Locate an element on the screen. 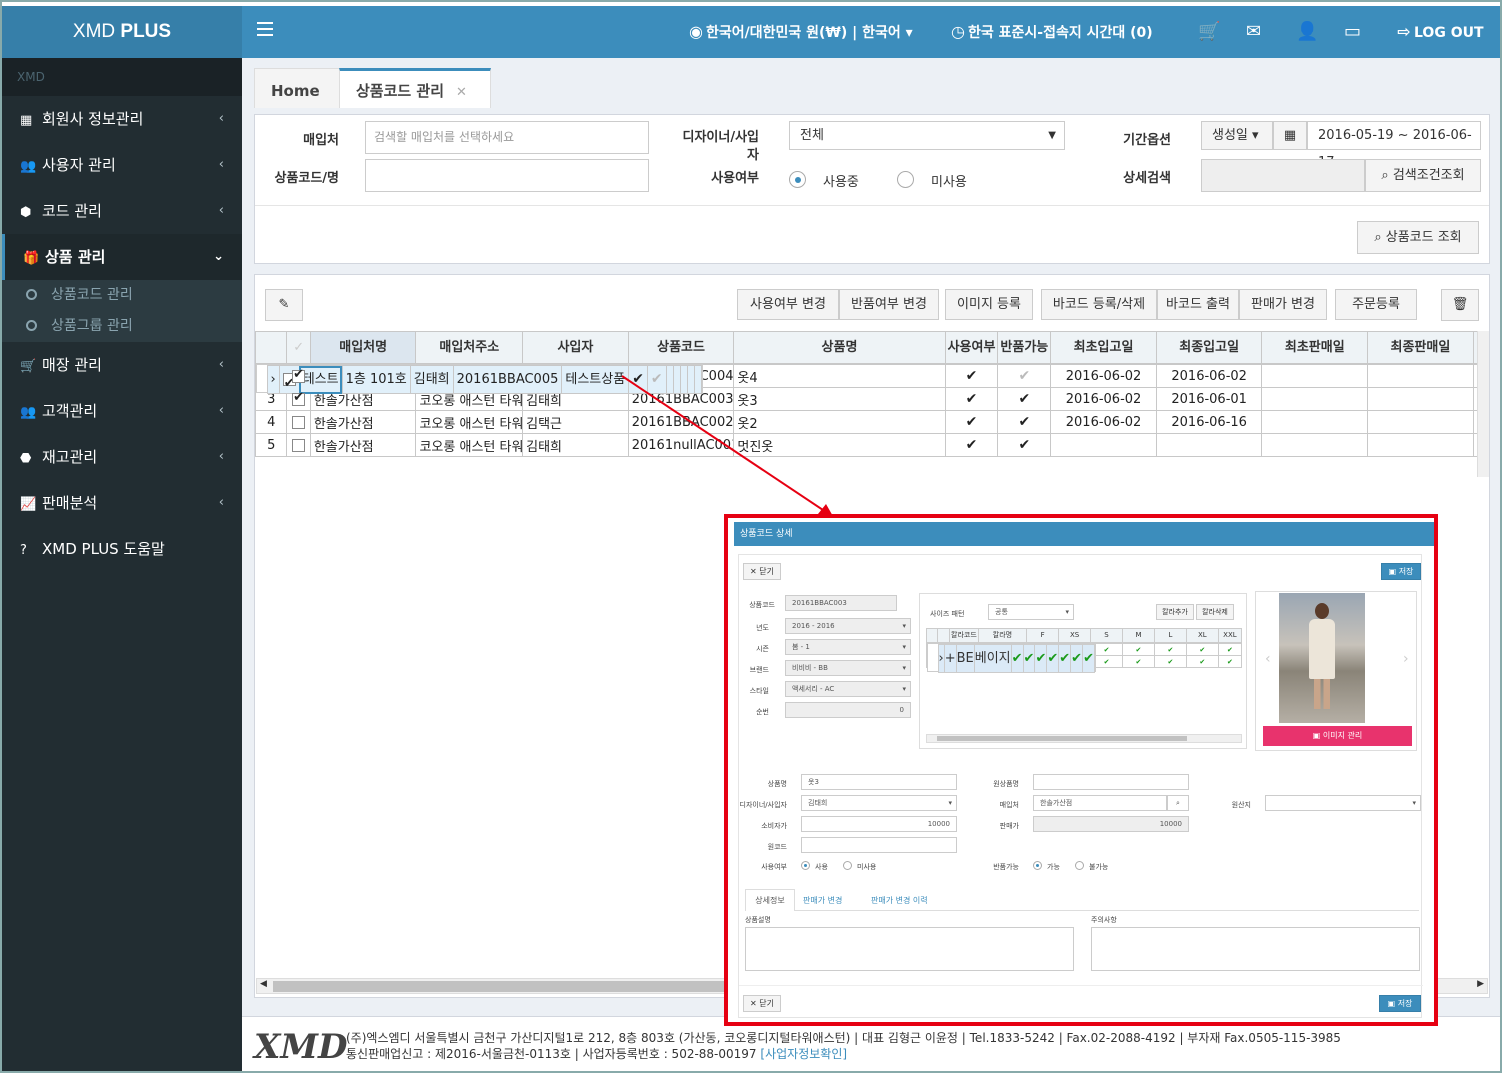  description-textarea is located at coordinates (909, 949).